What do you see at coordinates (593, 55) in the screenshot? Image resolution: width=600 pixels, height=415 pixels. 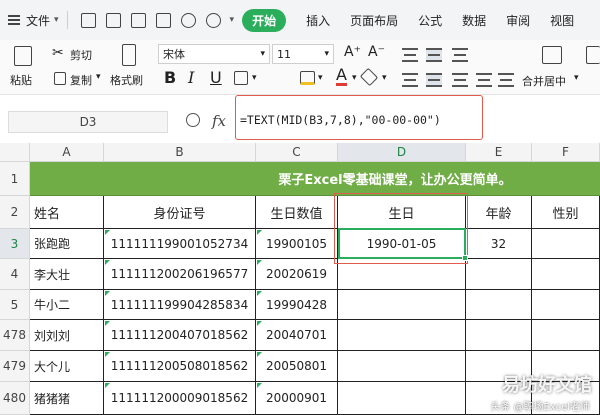 I see `wrap-text-icon` at bounding box center [593, 55].